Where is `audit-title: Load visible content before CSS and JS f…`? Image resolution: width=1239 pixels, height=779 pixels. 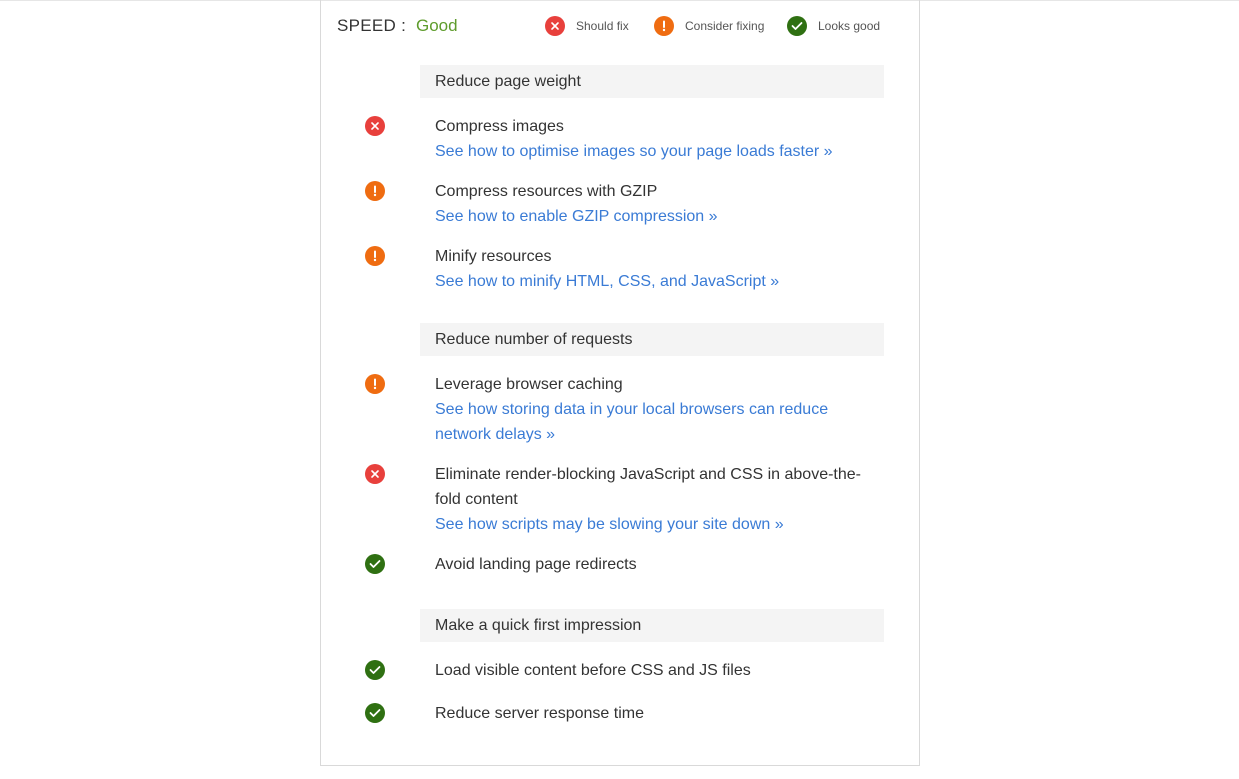 audit-title: Load visible content before CSS and JS f… is located at coordinates (593, 670).